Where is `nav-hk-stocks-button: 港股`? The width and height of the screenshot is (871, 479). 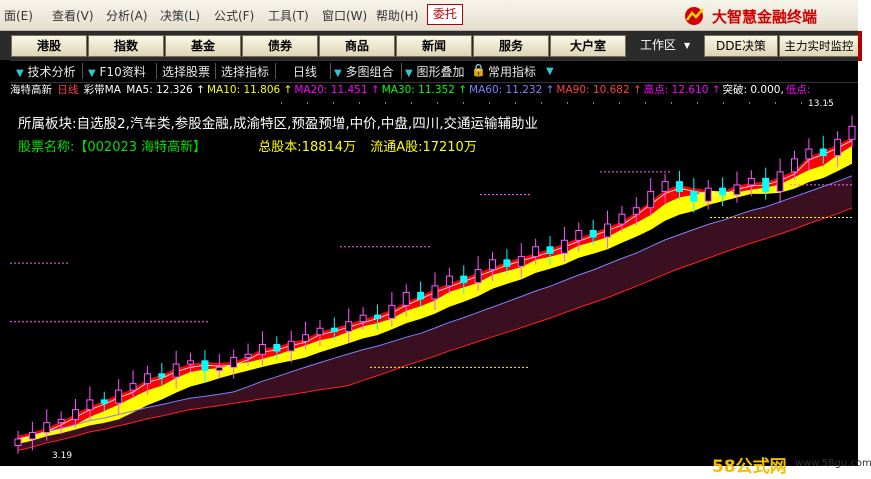
nav-hk-stocks-button: 港股 is located at coordinates (49, 46).